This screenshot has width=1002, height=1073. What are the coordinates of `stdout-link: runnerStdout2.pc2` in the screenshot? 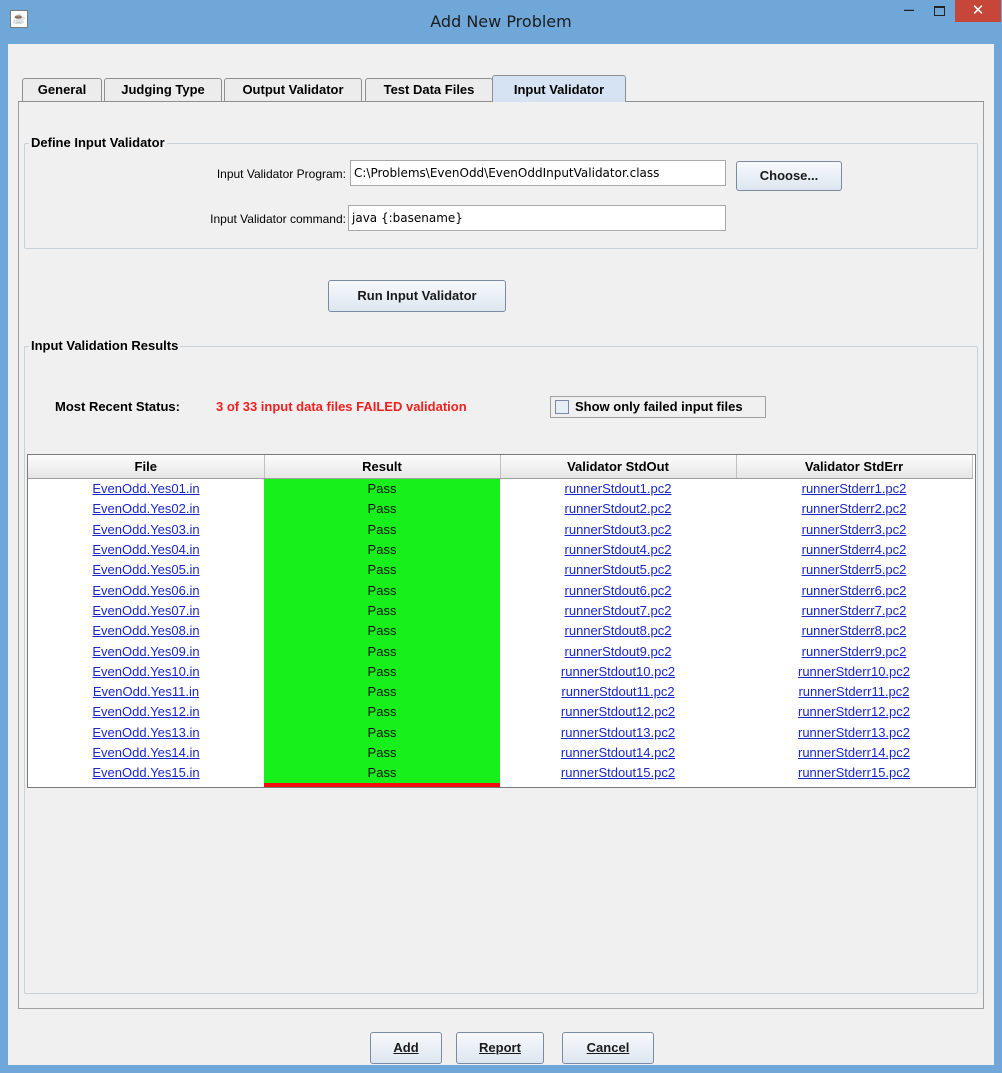 It's located at (618, 508).